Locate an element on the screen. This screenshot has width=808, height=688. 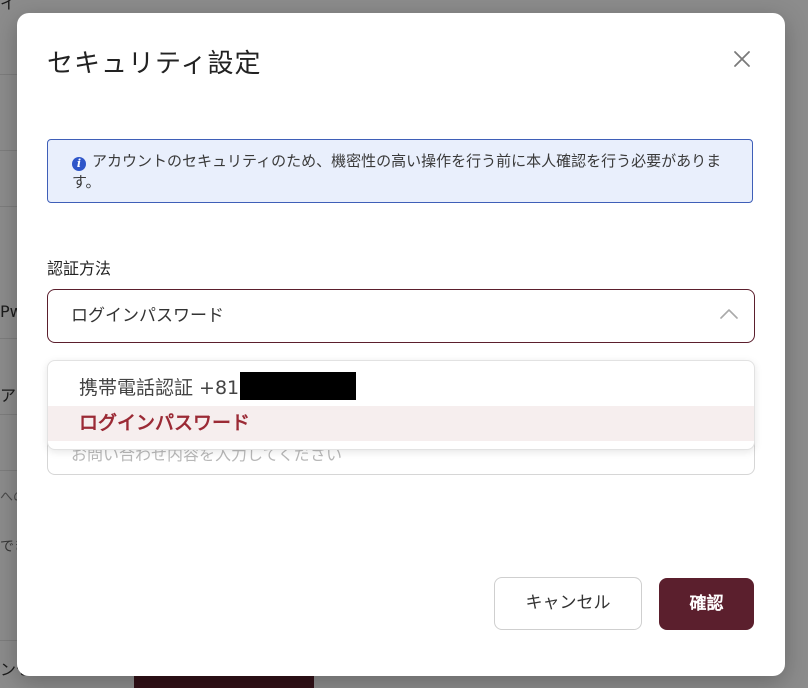
close-button is located at coordinates (742, 59).